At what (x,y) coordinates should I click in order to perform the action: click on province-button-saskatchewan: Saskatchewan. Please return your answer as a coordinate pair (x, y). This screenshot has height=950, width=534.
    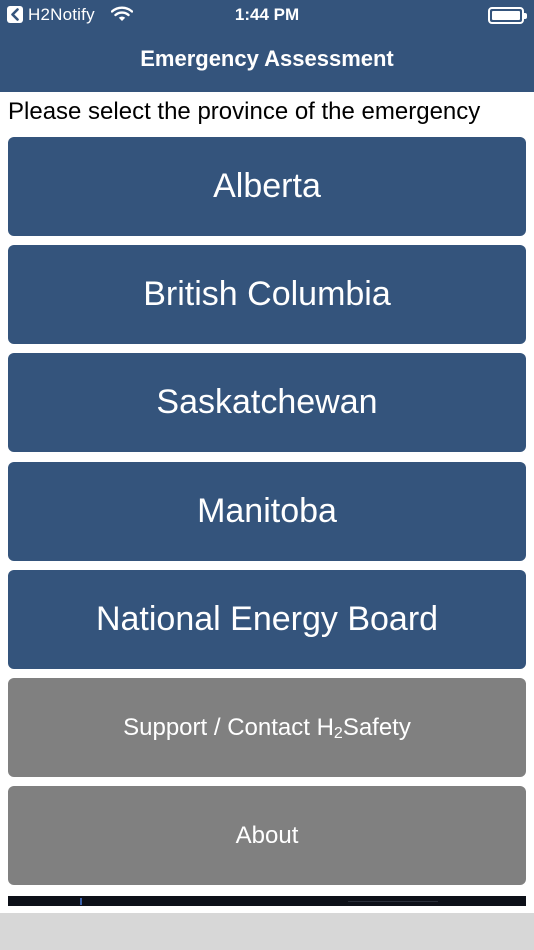
    Looking at the image, I should click on (267, 402).